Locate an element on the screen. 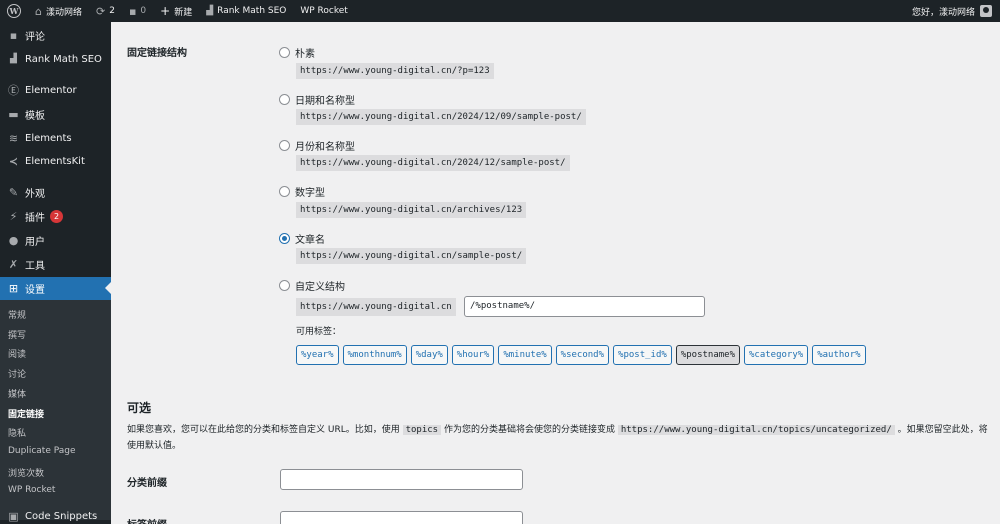 Image resolution: width=1000 pixels, height=524 pixels. new-content-menu: + 新建 is located at coordinates (176, 11).